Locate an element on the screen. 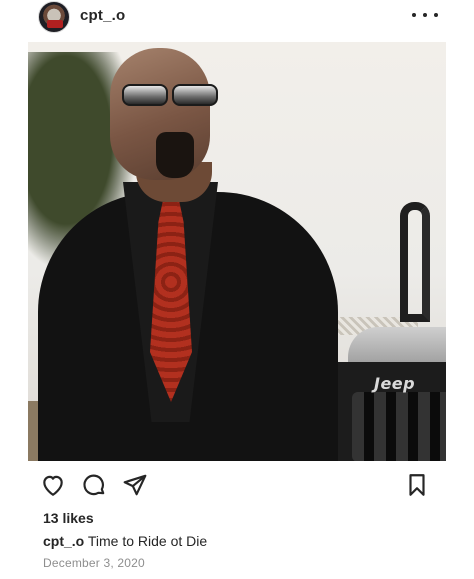  post-actions is located at coordinates (237, 486).